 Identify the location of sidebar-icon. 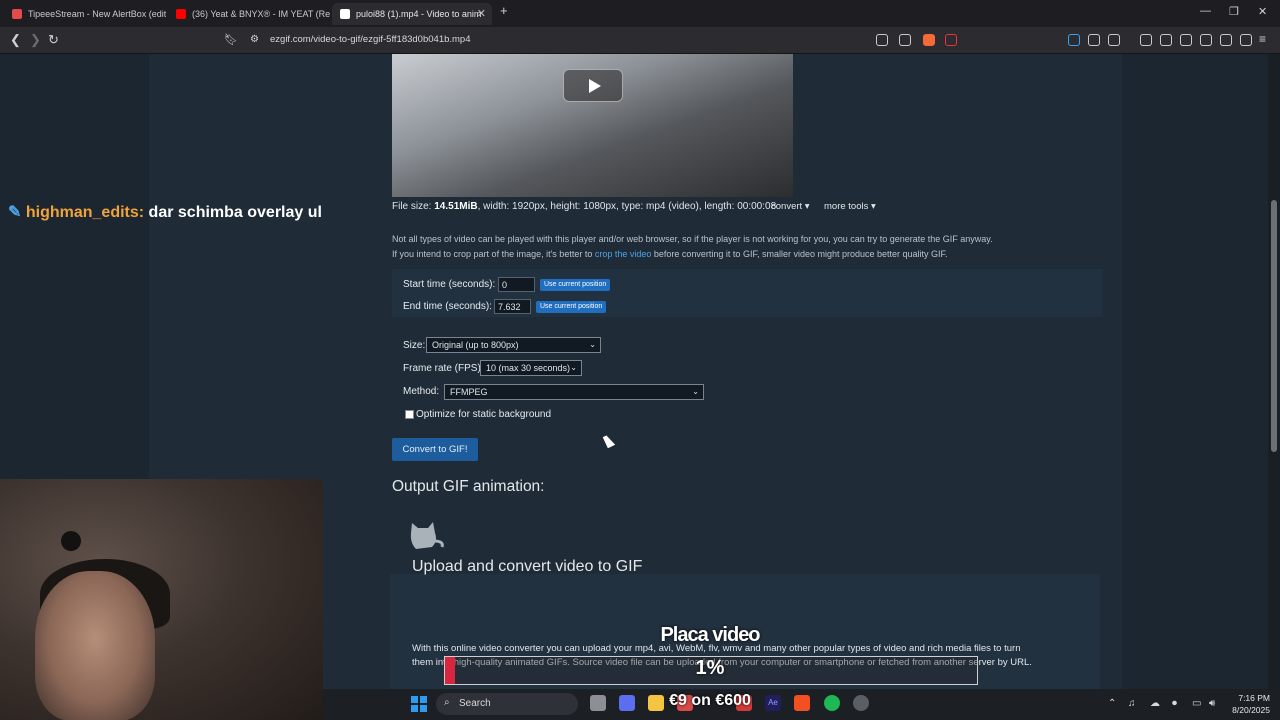
(1186, 40).